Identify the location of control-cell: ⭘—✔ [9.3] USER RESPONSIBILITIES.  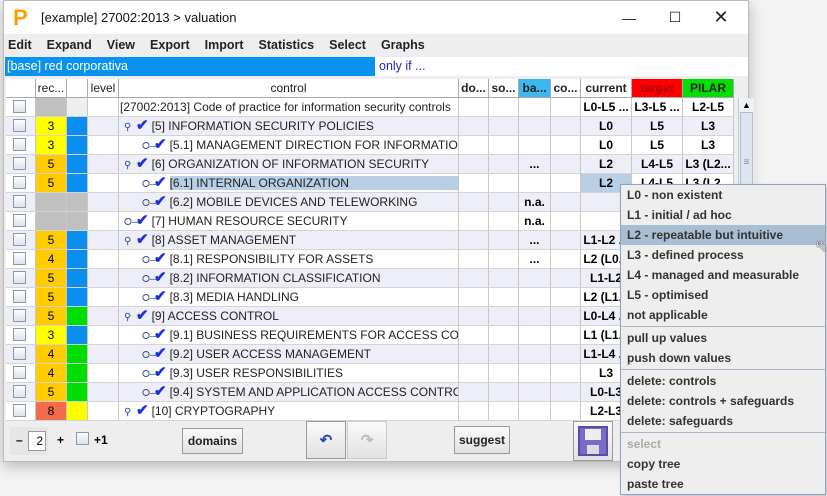
(289, 373).